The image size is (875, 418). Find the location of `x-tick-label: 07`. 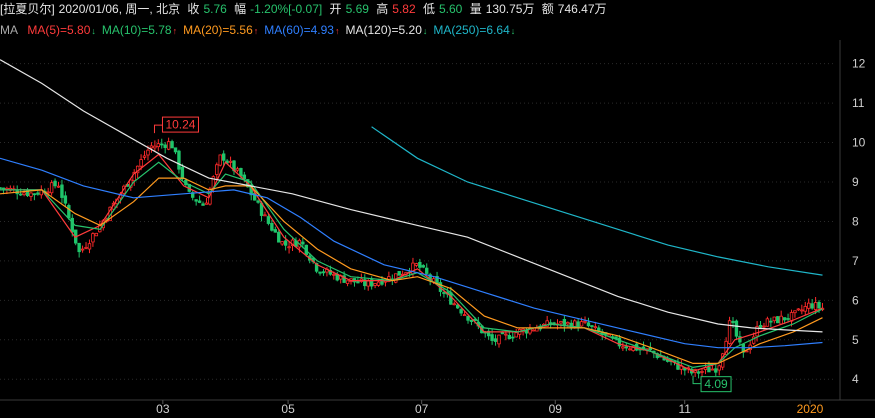

x-tick-label: 07 is located at coordinates (422, 409).